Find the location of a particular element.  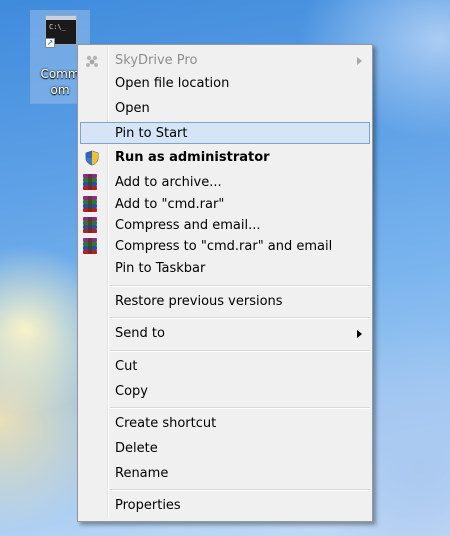

menu-item-pin-to-taskbar: Pin to Taskbar is located at coordinates (225, 269).